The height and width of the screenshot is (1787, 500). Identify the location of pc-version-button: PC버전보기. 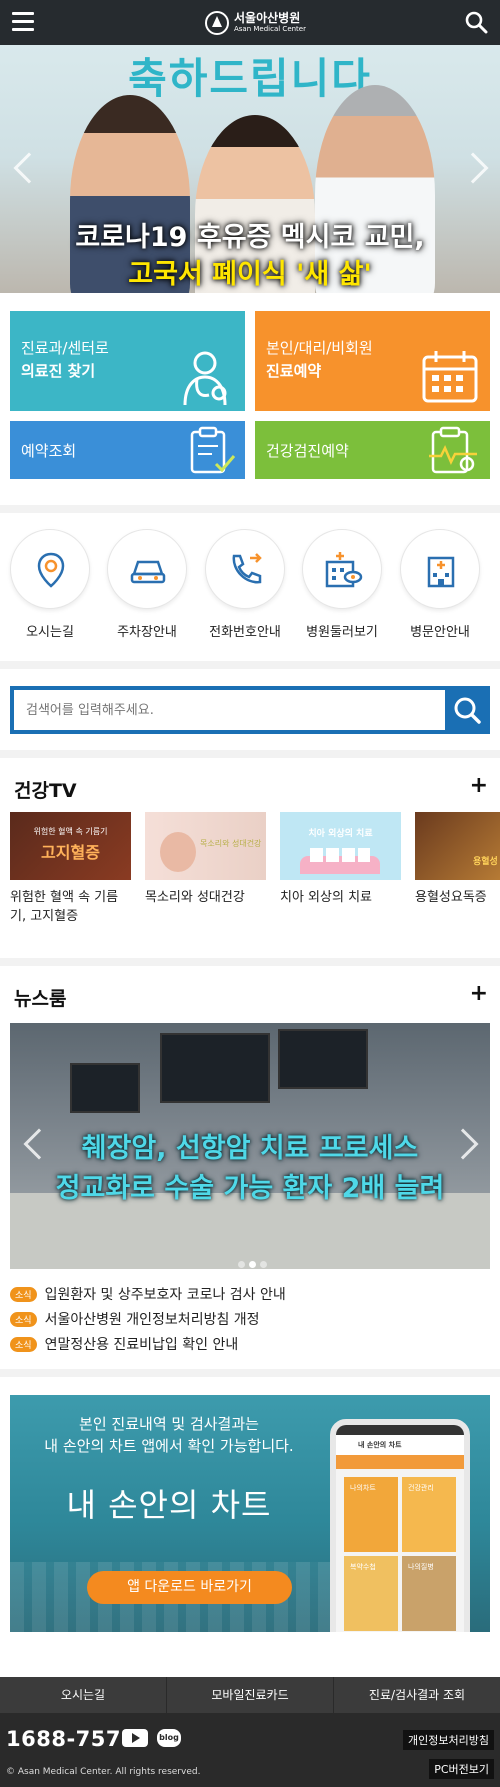
(461, 1769).